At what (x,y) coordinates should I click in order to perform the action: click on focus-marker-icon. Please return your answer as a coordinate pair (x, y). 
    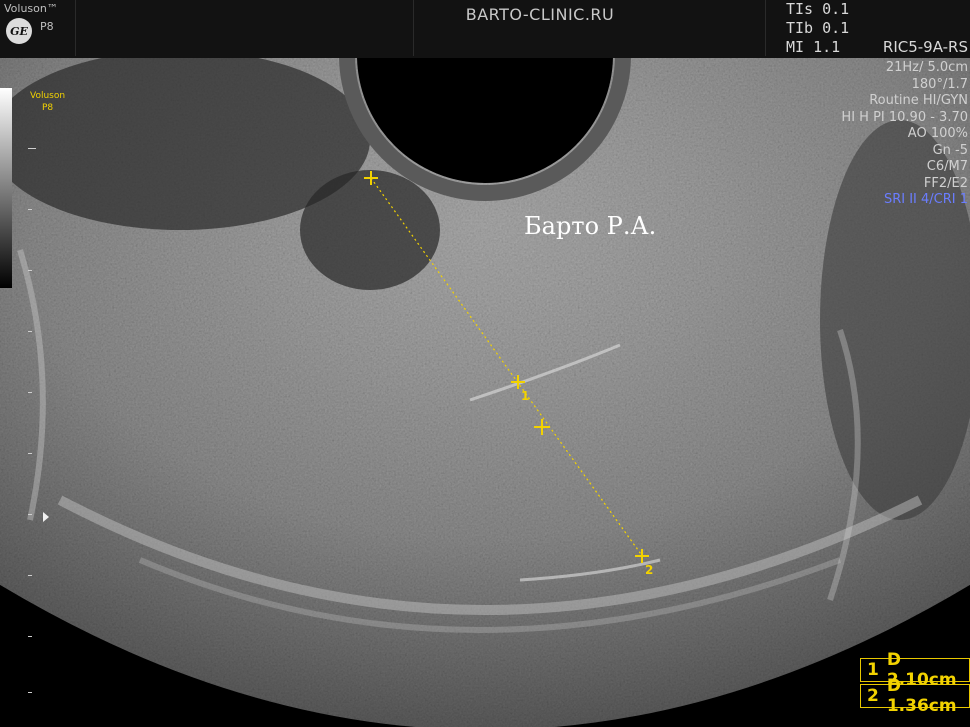
    Looking at the image, I should click on (46, 517).